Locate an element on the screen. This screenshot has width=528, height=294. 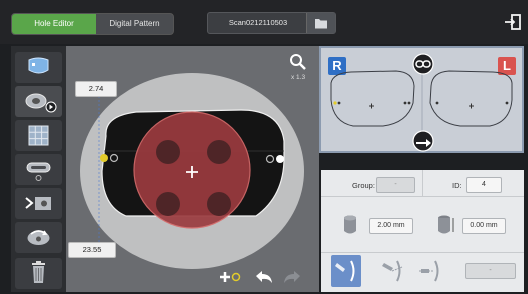
drill-perpendicular-icon is located at coordinates (345, 271).